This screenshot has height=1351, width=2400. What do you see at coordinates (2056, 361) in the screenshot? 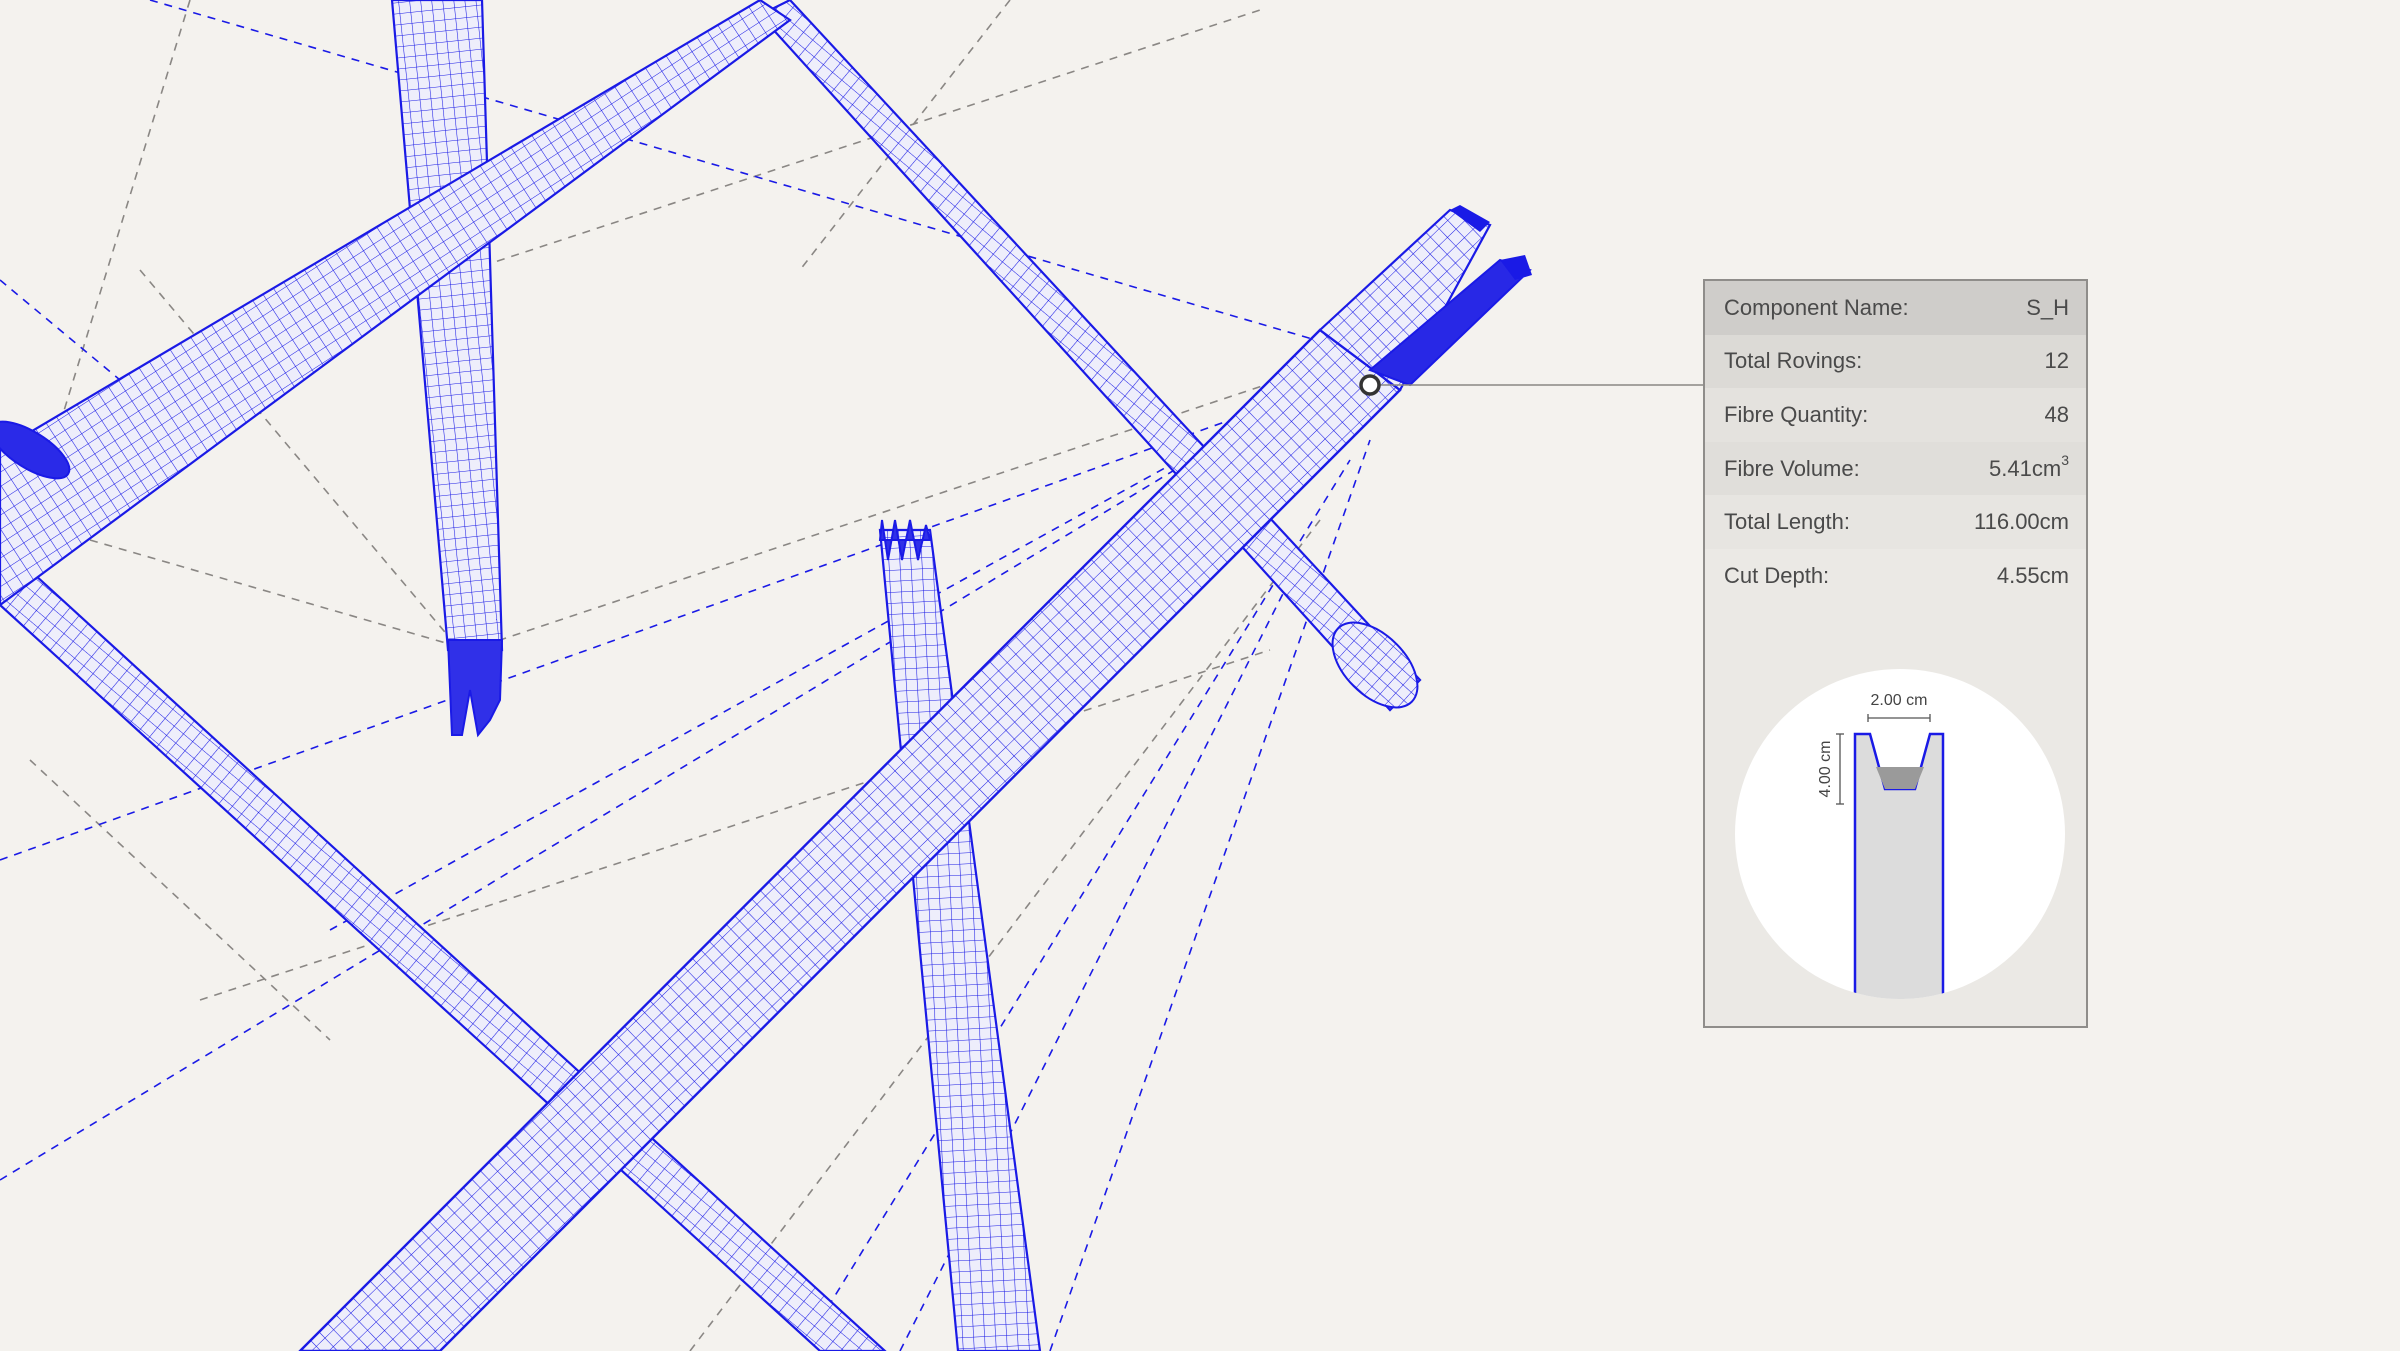
I see `info-value: 12` at bounding box center [2056, 361].